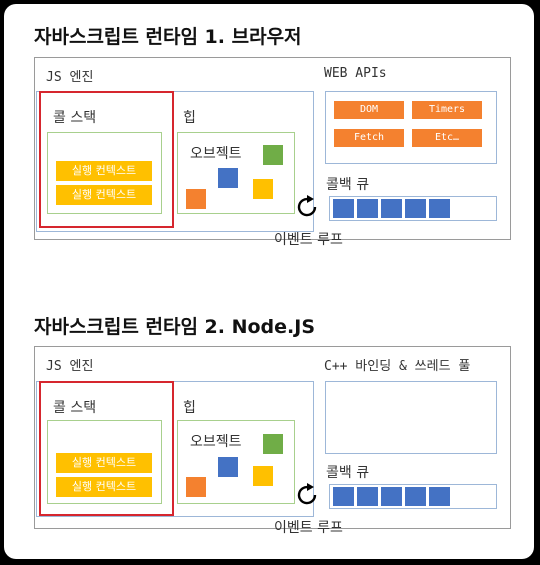 This screenshot has height=565, width=540. I want to click on runtime2-call-stack: 실행 컨텍스트 실행 컨텍스트, so click(104, 462).